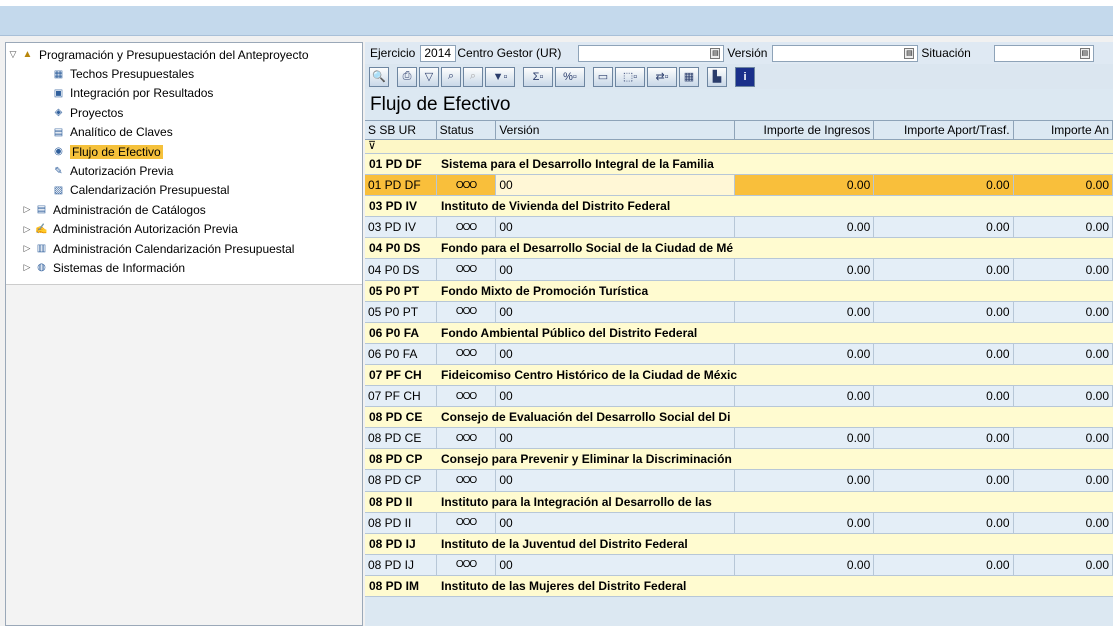  I want to click on filter-icon: ⊽, so click(372, 146).